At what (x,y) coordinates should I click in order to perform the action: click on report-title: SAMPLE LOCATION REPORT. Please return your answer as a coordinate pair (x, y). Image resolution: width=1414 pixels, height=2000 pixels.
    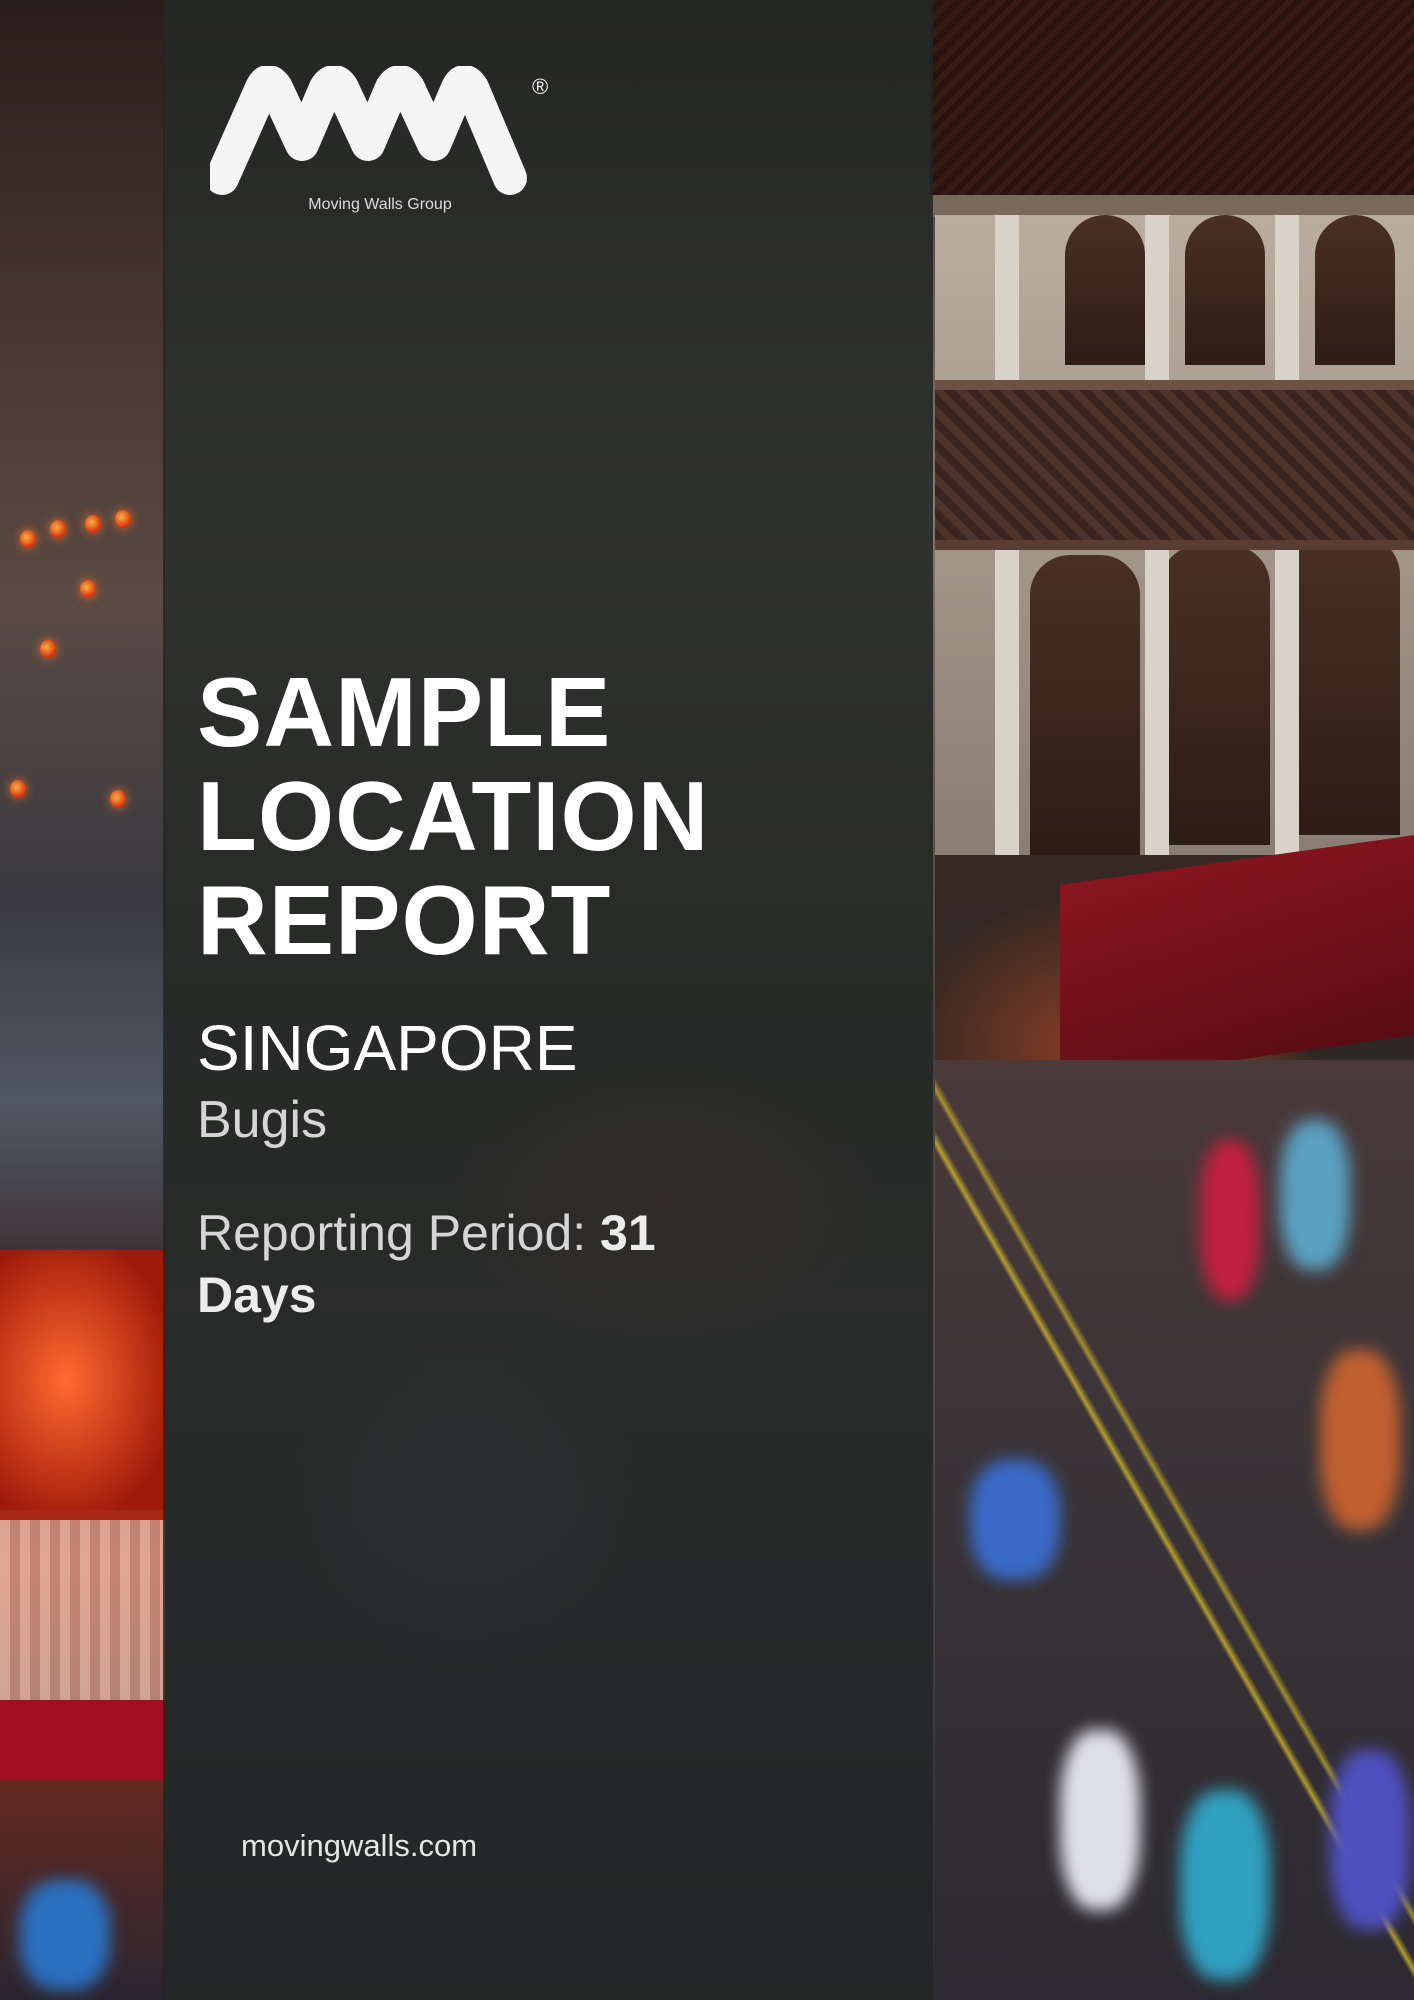
    Looking at the image, I should click on (453, 816).